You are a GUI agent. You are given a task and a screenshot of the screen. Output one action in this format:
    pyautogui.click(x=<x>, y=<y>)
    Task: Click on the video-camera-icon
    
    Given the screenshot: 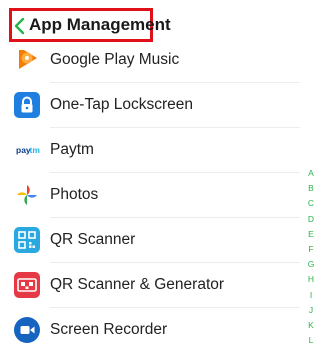 What is the action you would take?
    pyautogui.click(x=27, y=330)
    